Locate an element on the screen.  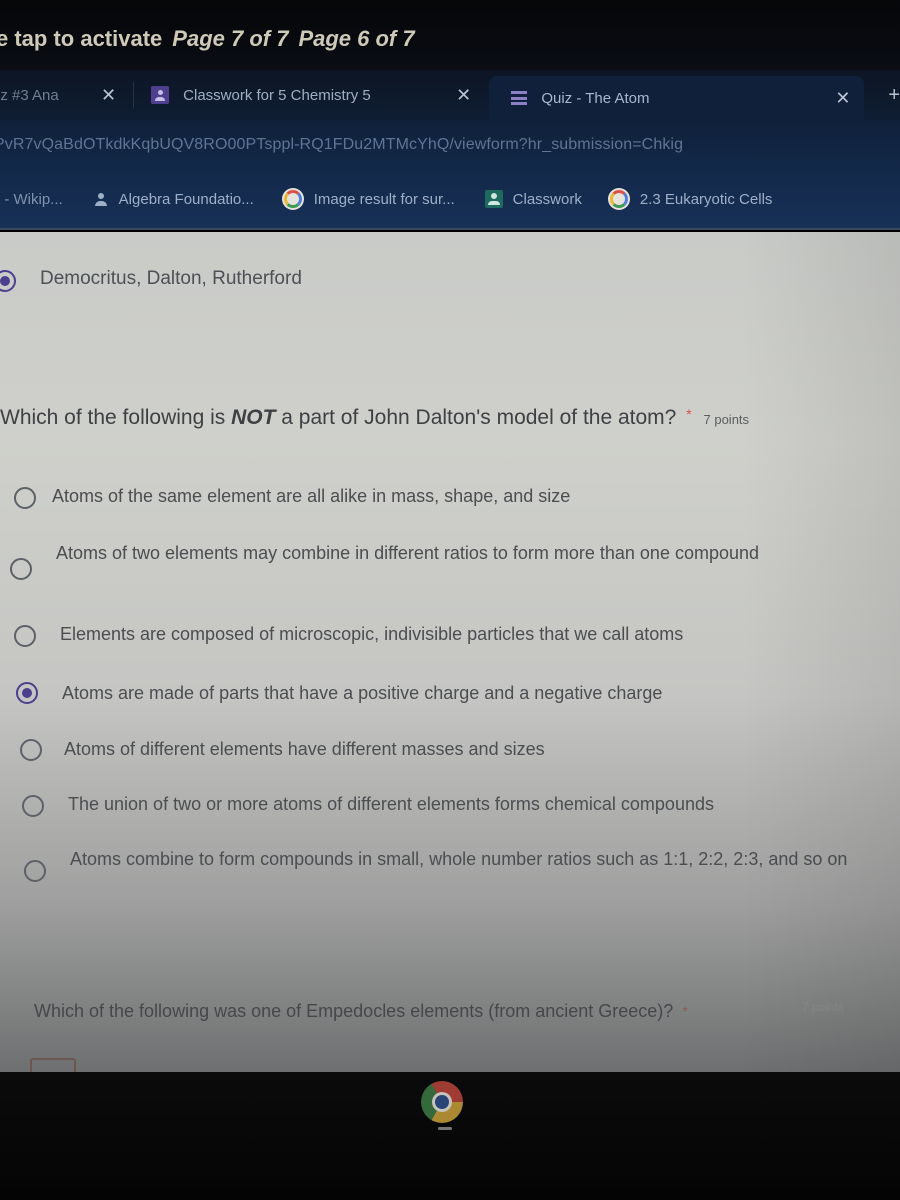
tab-quiz-3: iz #3 Ana ✕ is located at coordinates (64, 95).